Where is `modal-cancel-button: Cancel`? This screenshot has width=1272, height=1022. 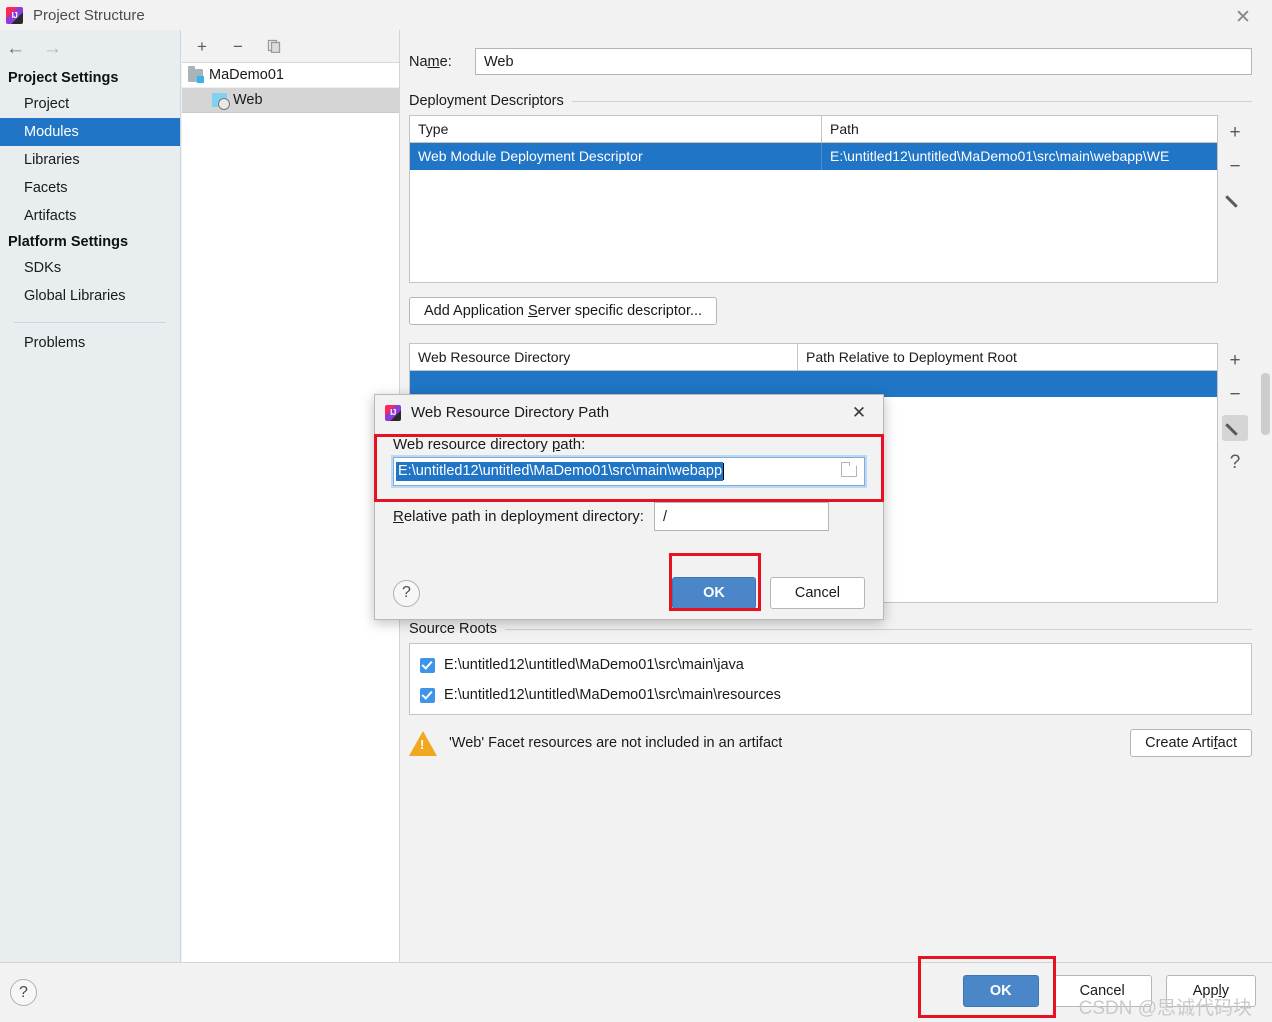
modal-cancel-button: Cancel is located at coordinates (817, 593).